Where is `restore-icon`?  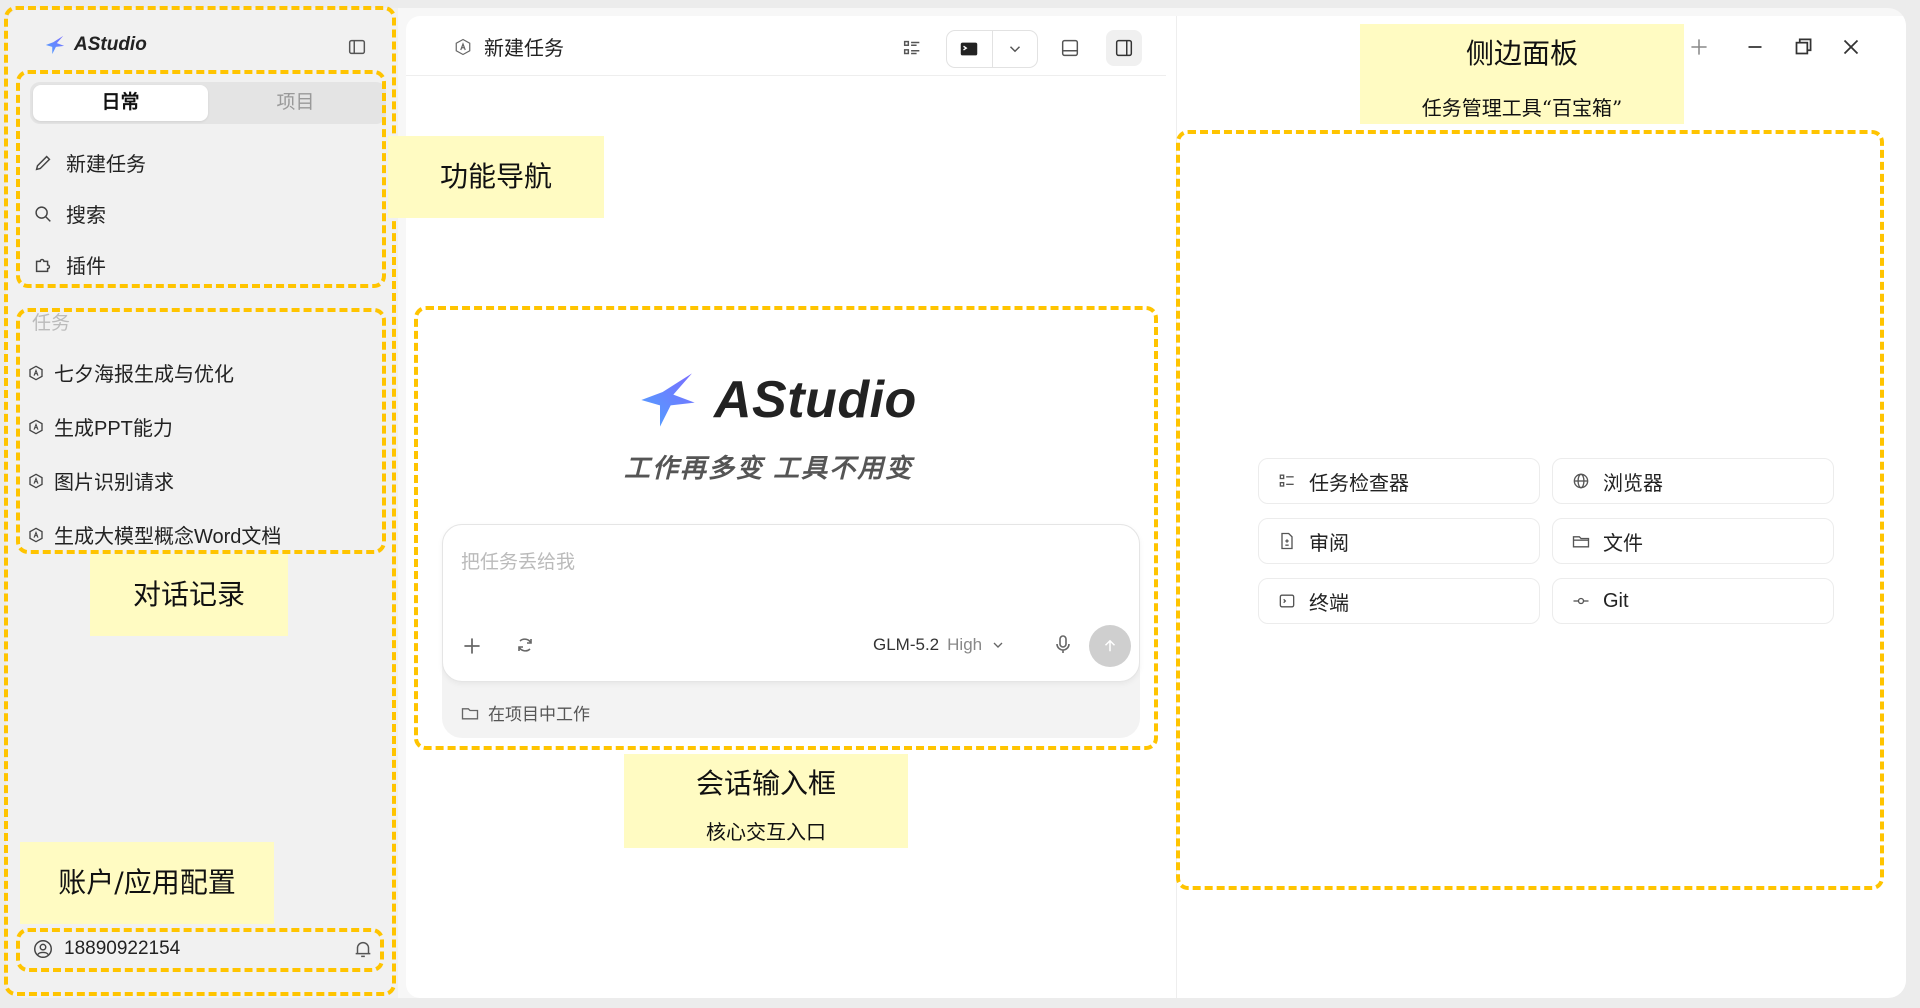
restore-icon is located at coordinates (1803, 47).